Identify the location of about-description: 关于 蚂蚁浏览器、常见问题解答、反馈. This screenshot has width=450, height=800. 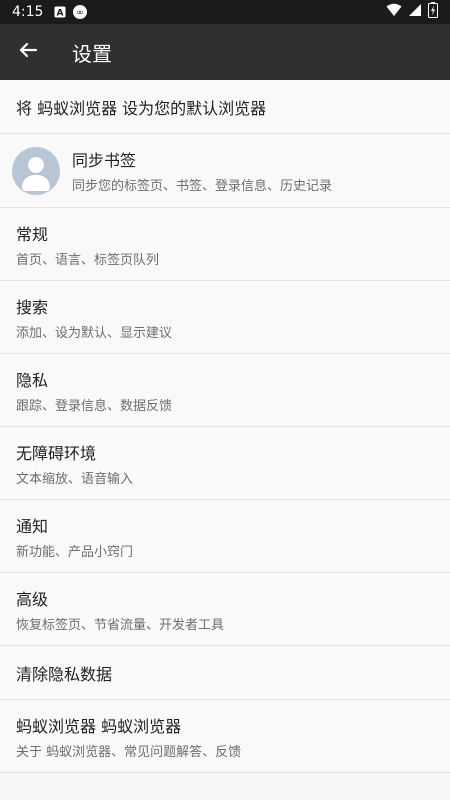
(129, 752).